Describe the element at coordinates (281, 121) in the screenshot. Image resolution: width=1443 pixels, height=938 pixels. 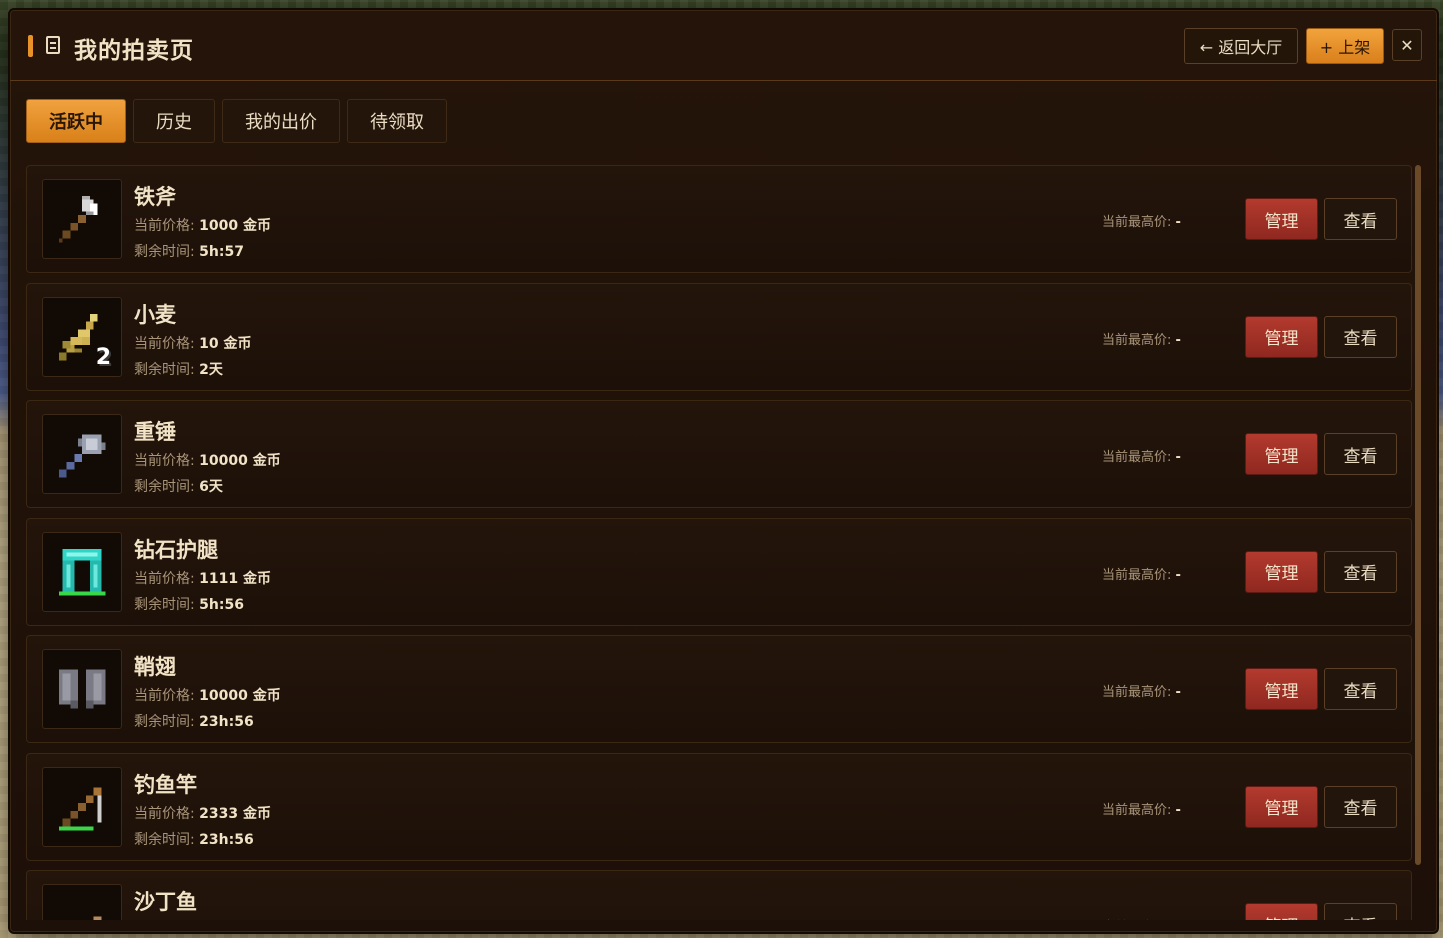
I see `tab-my-bids: 我的出价` at that location.